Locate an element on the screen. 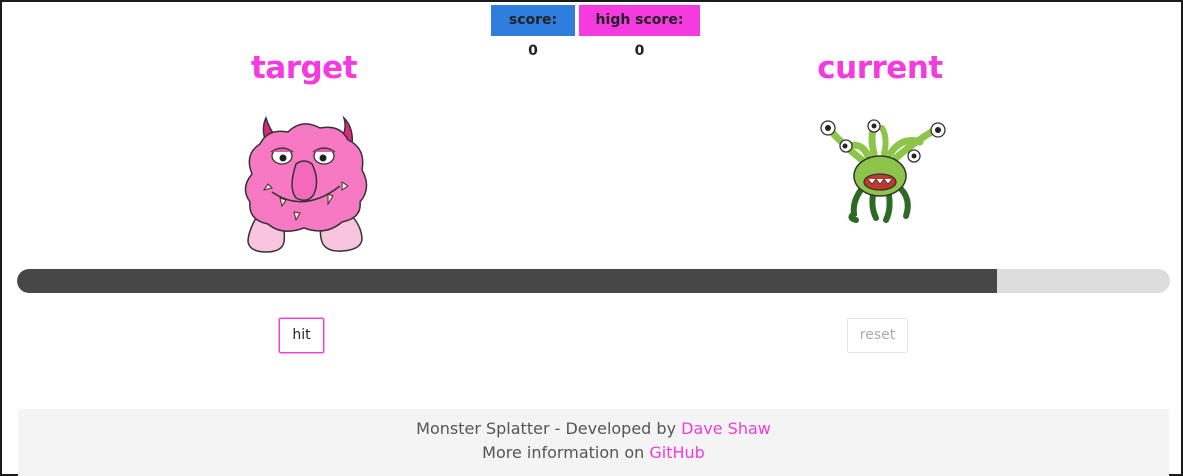  reset-button: reset is located at coordinates (877, 335).